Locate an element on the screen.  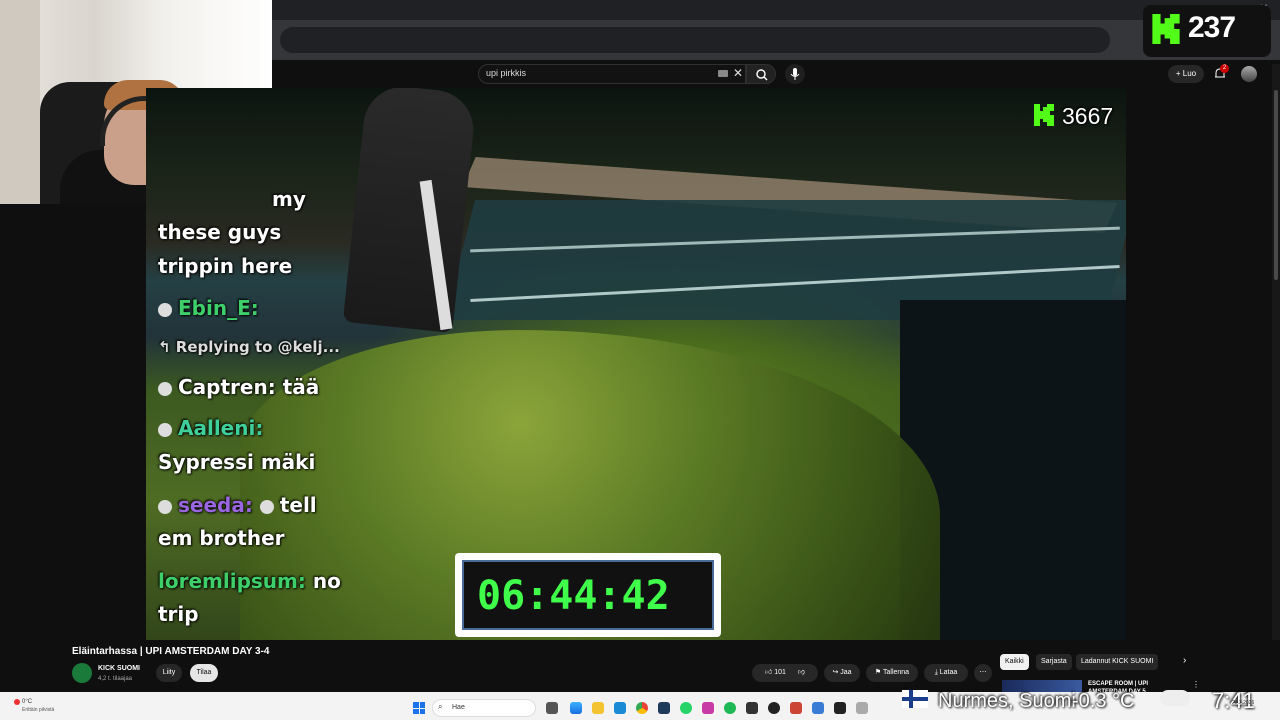
chrome-icon is located at coordinates (642, 708).